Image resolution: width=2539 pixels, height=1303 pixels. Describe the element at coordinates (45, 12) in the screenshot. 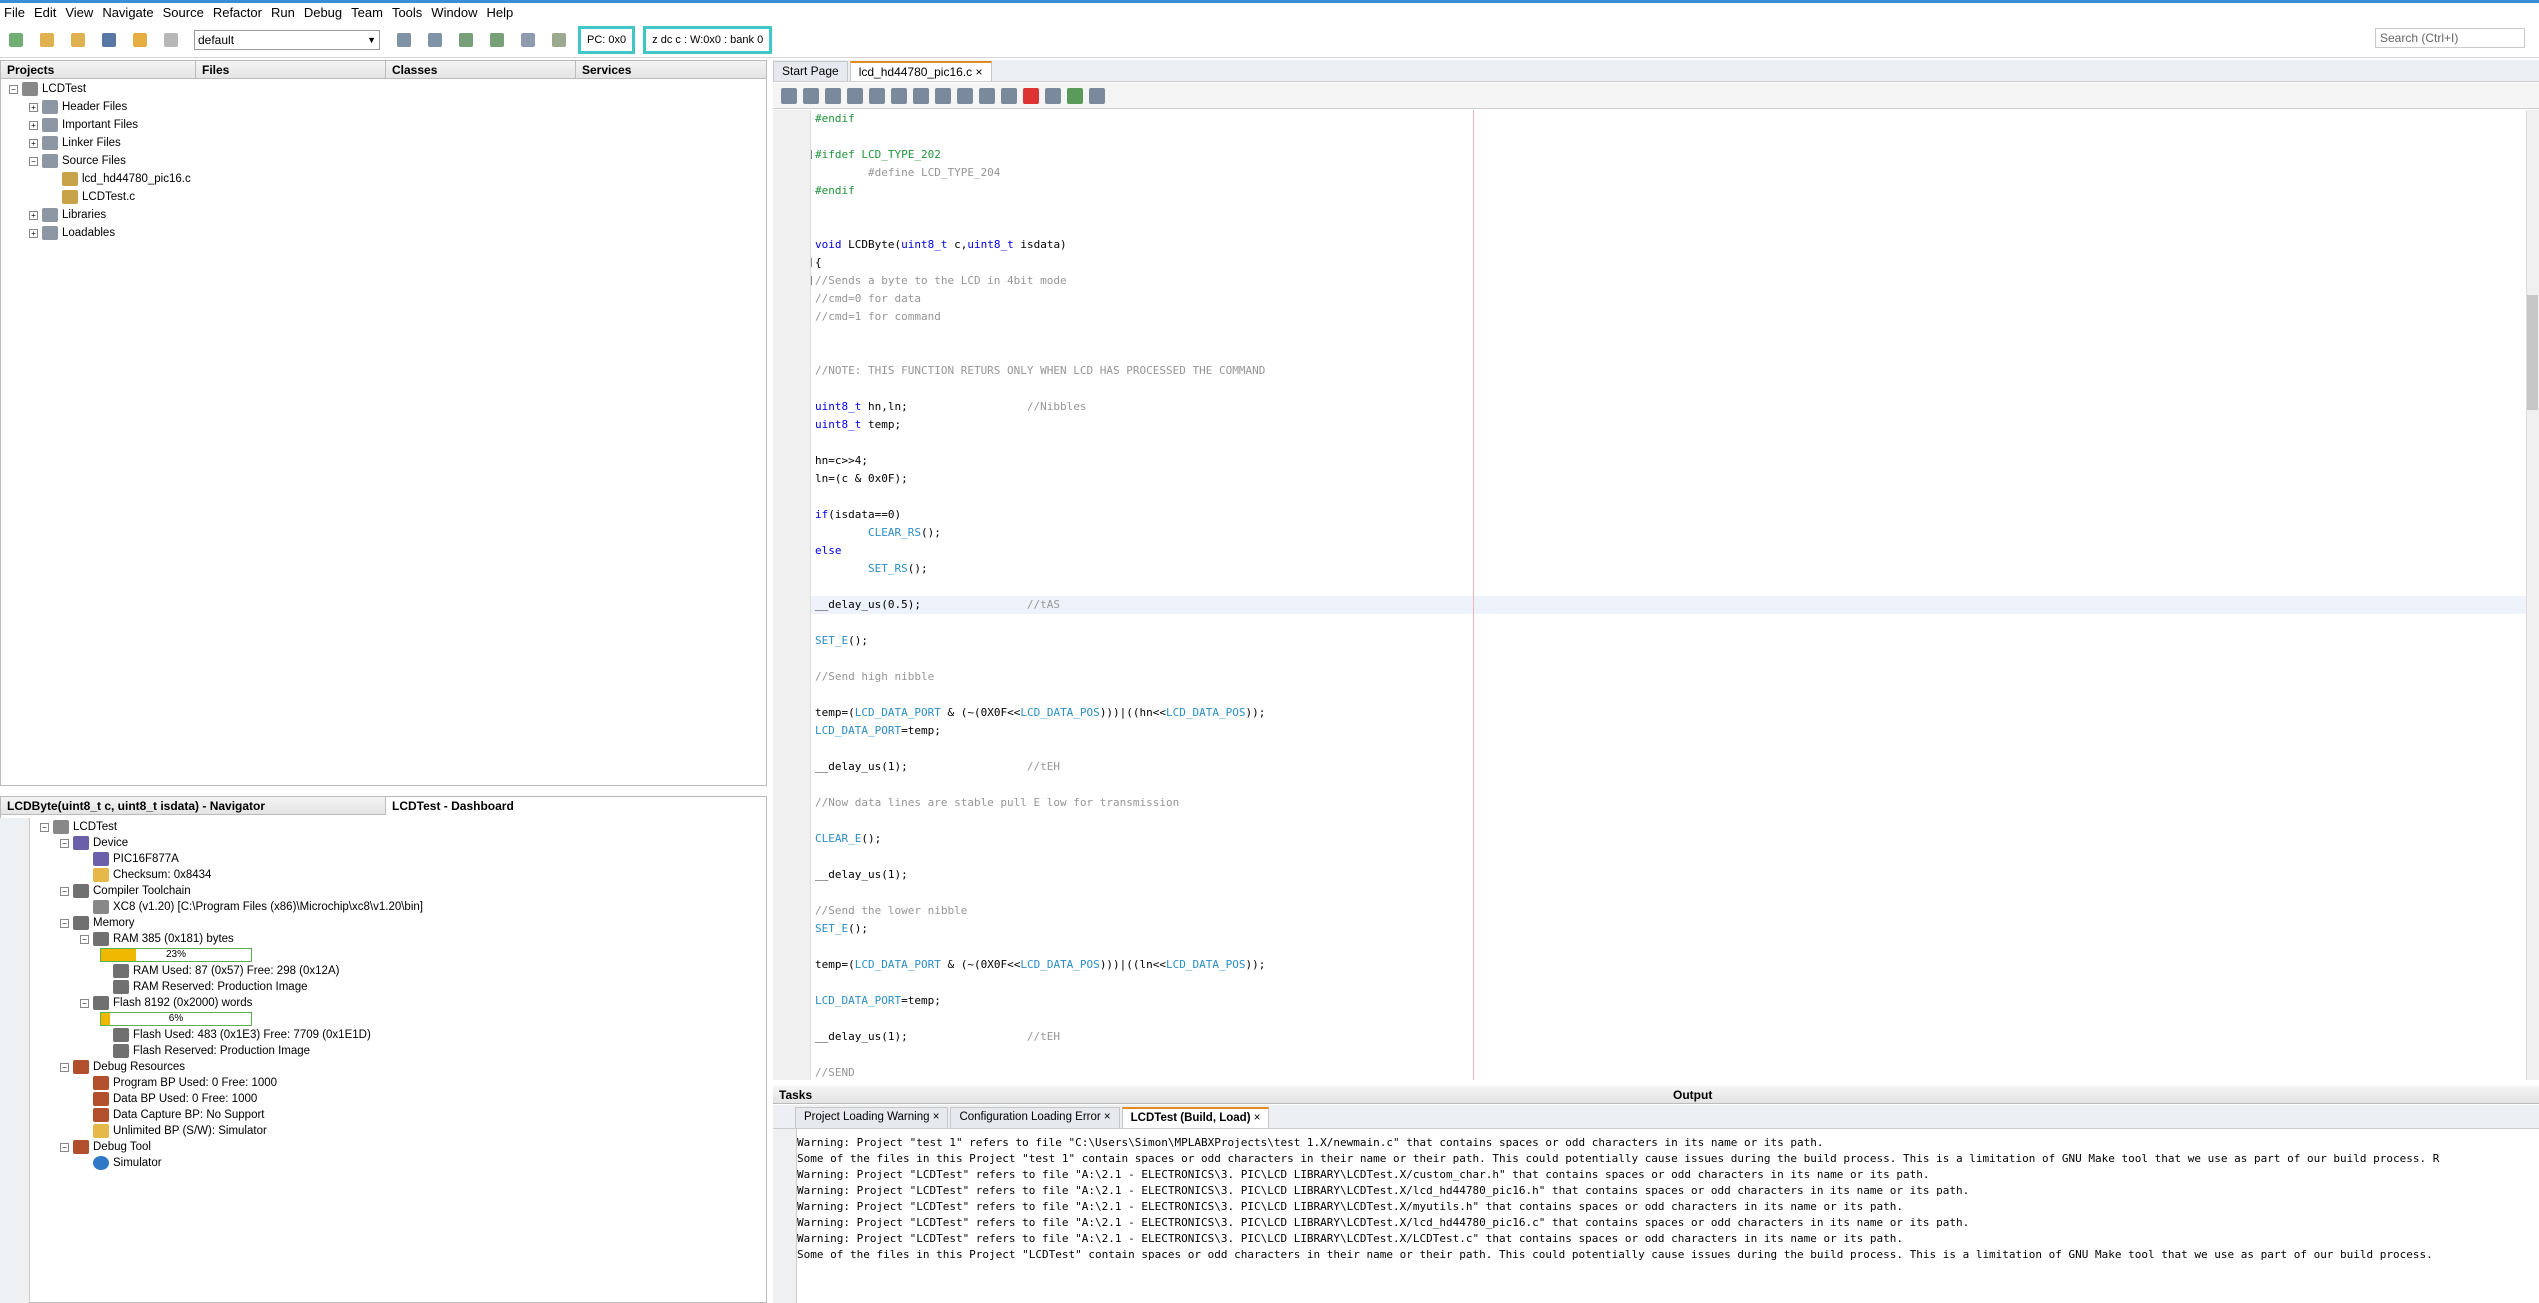

I see `menu-edit: Edit` at that location.